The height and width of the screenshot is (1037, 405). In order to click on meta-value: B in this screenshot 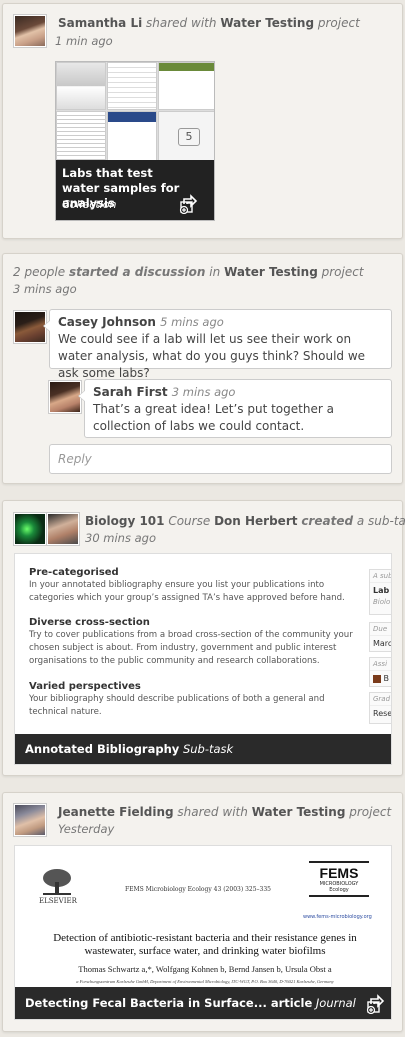, I will do `click(380, 678)`.